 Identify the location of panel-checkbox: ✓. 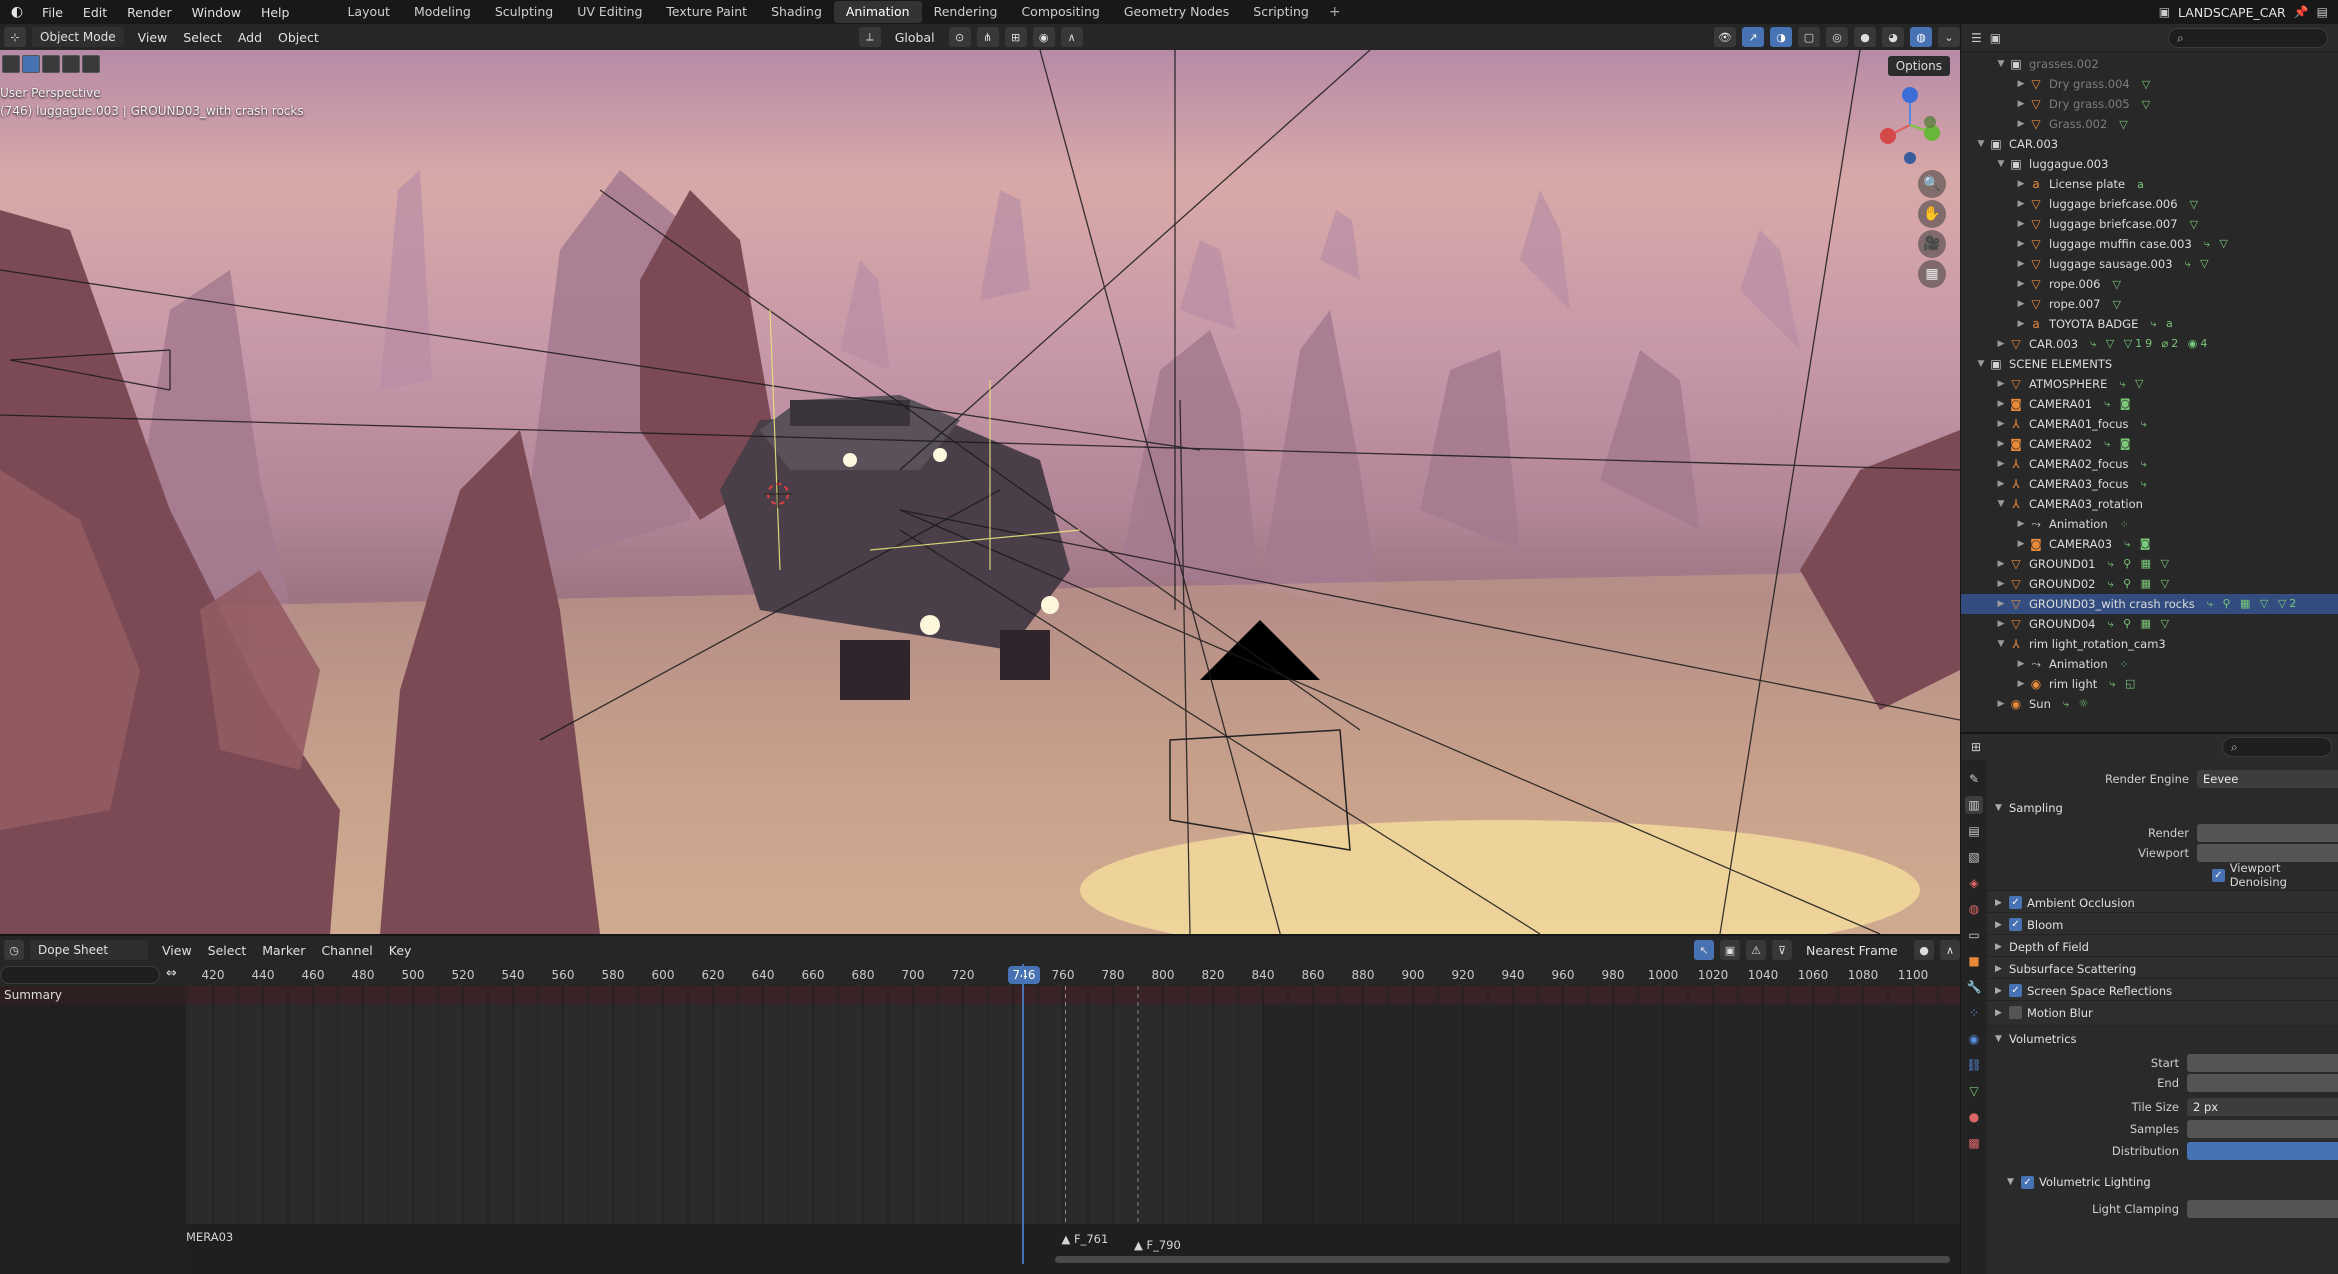
(2015, 990).